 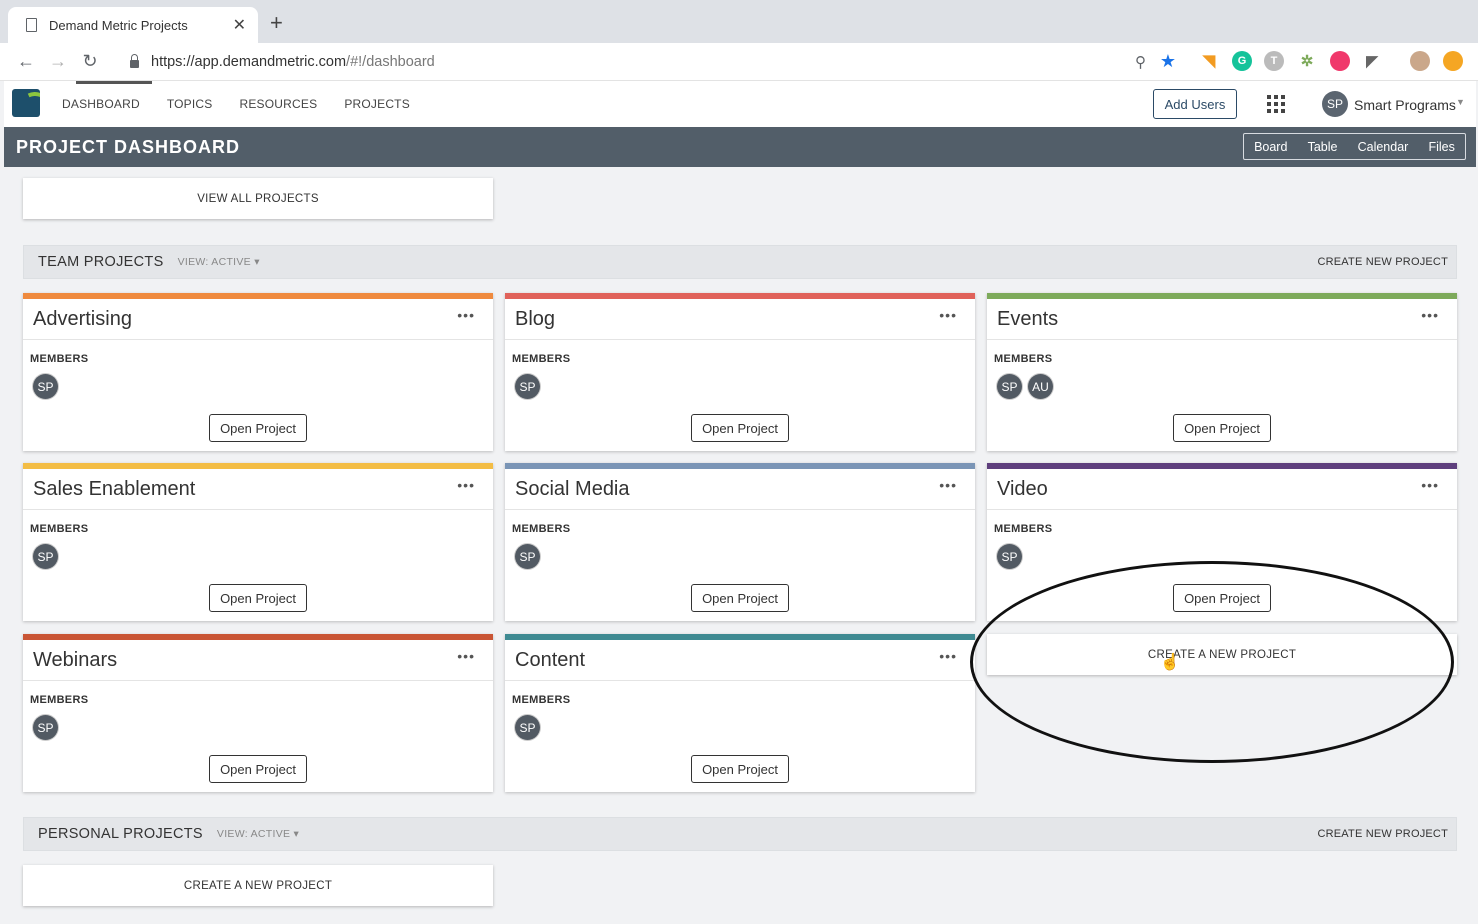 What do you see at coordinates (101, 262) in the screenshot?
I see `team-projects-title: TEAM PROJECTS` at bounding box center [101, 262].